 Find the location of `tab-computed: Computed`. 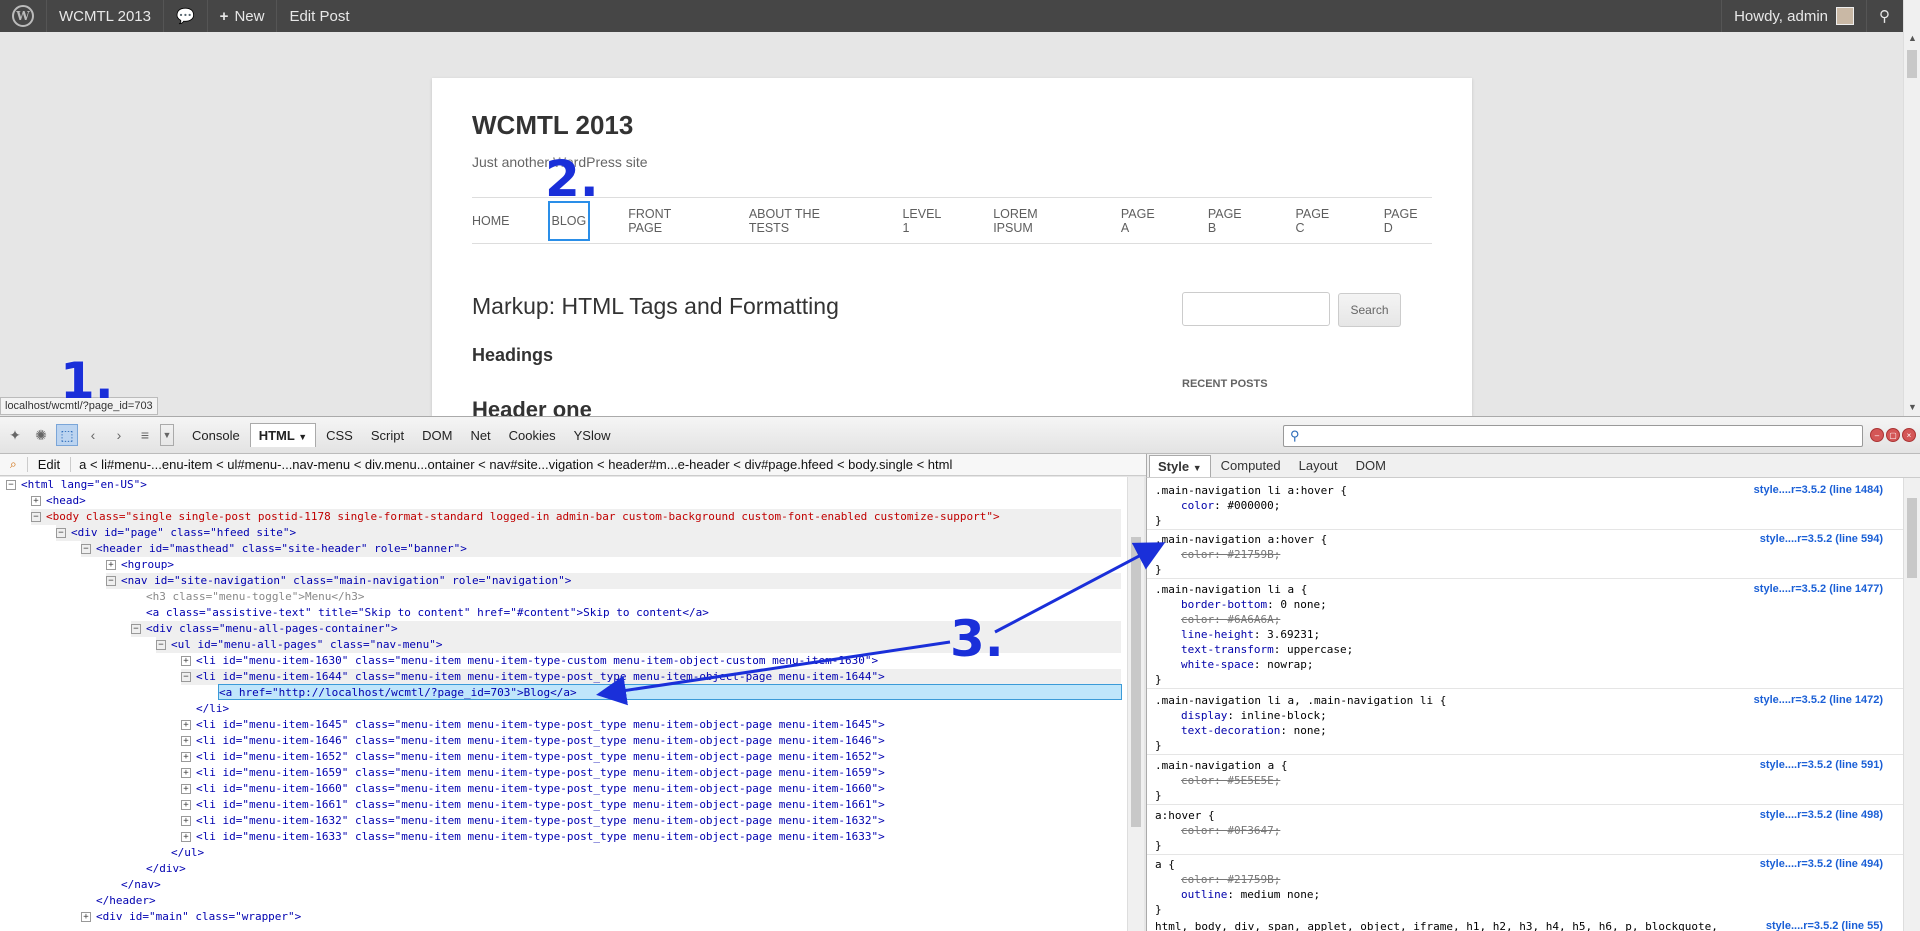

tab-computed: Computed is located at coordinates (1251, 465).